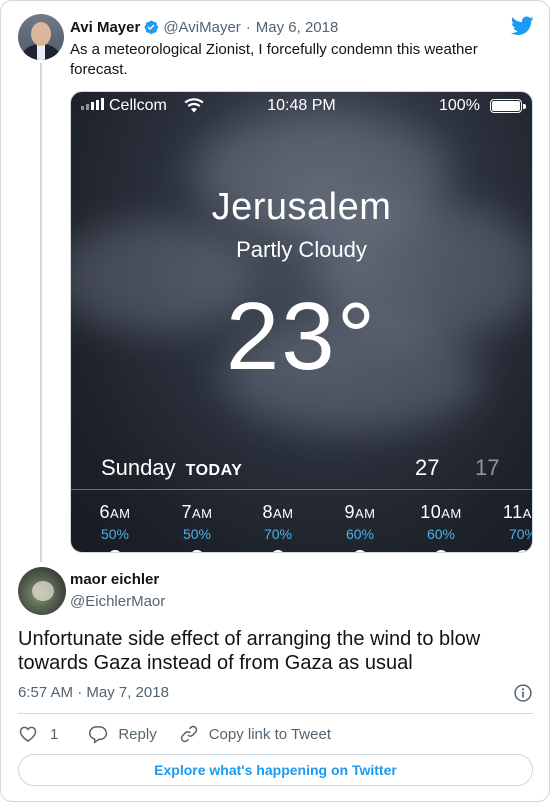 Image resolution: width=550 pixels, height=802 pixels. What do you see at coordinates (41, 312) in the screenshot?
I see `thread-connector-line` at bounding box center [41, 312].